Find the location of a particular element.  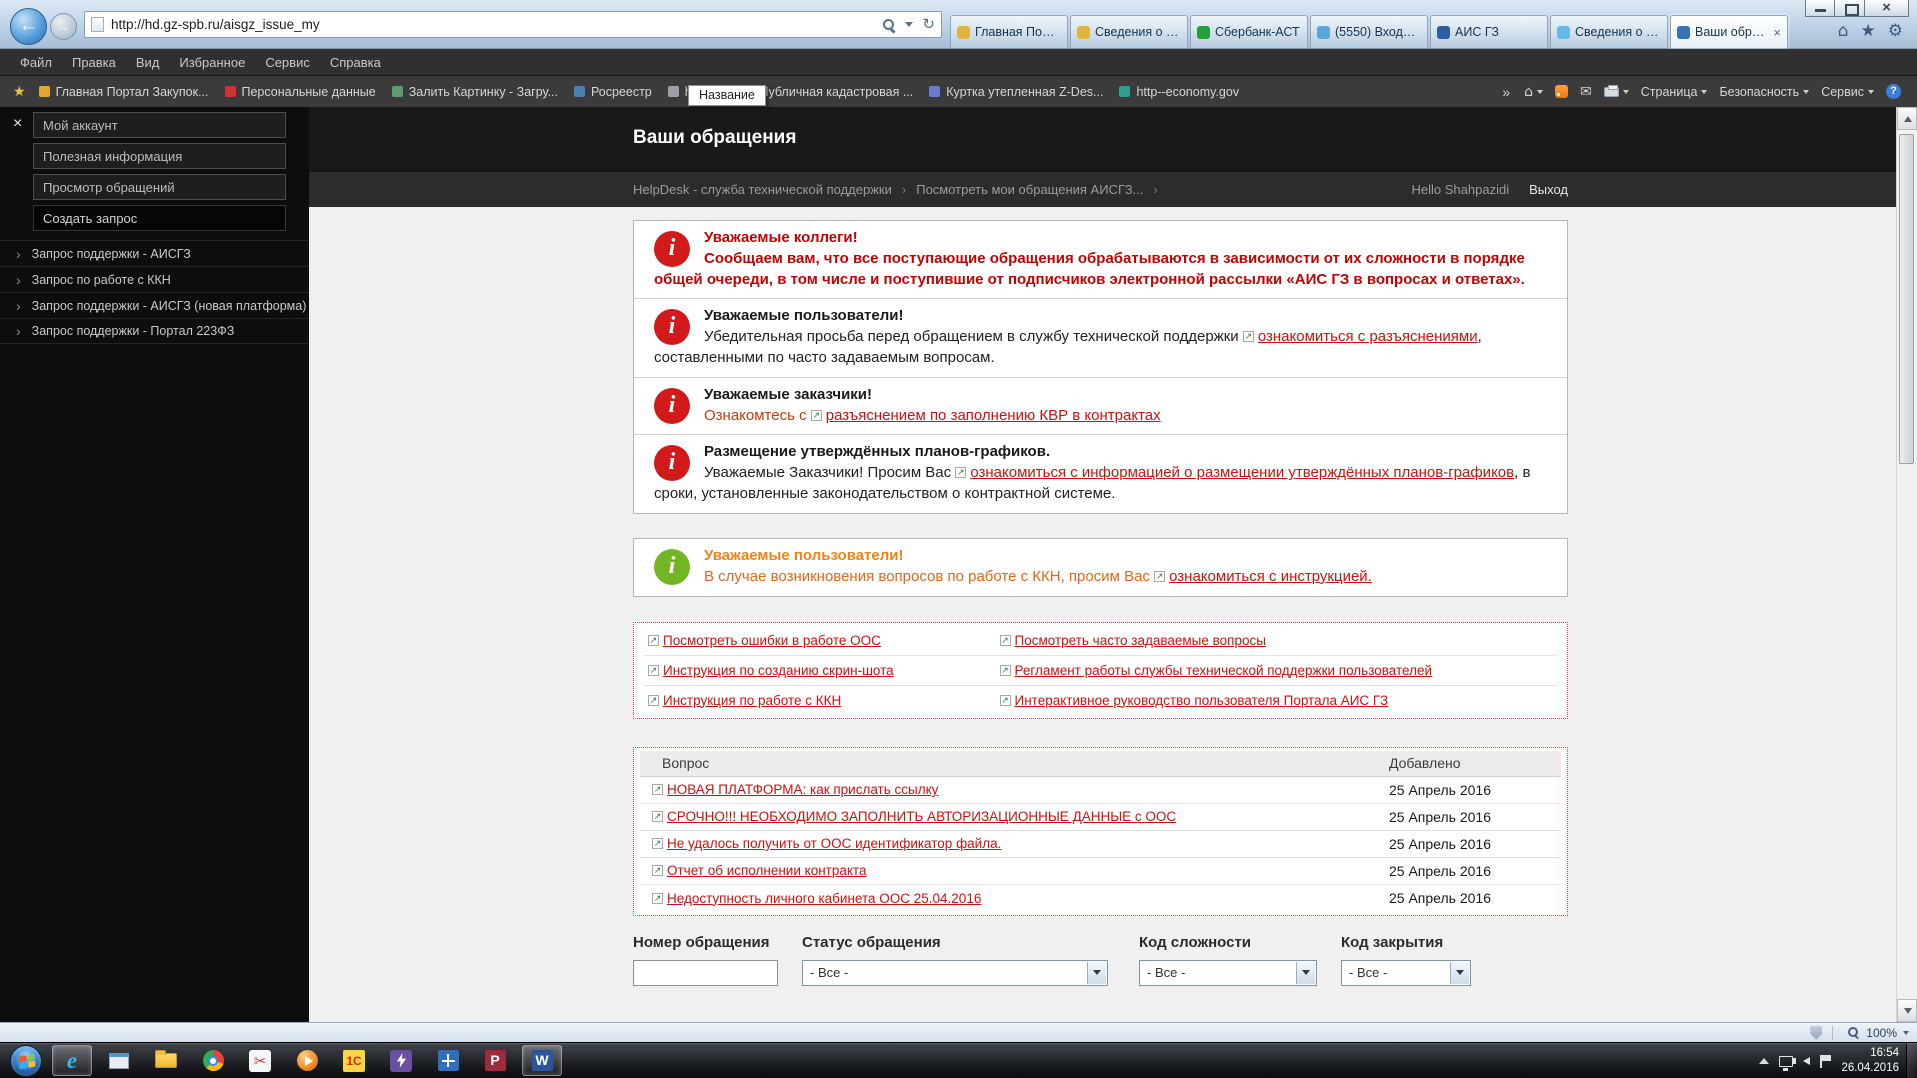

taskbar-p-app-icon: P is located at coordinates (495, 1060).